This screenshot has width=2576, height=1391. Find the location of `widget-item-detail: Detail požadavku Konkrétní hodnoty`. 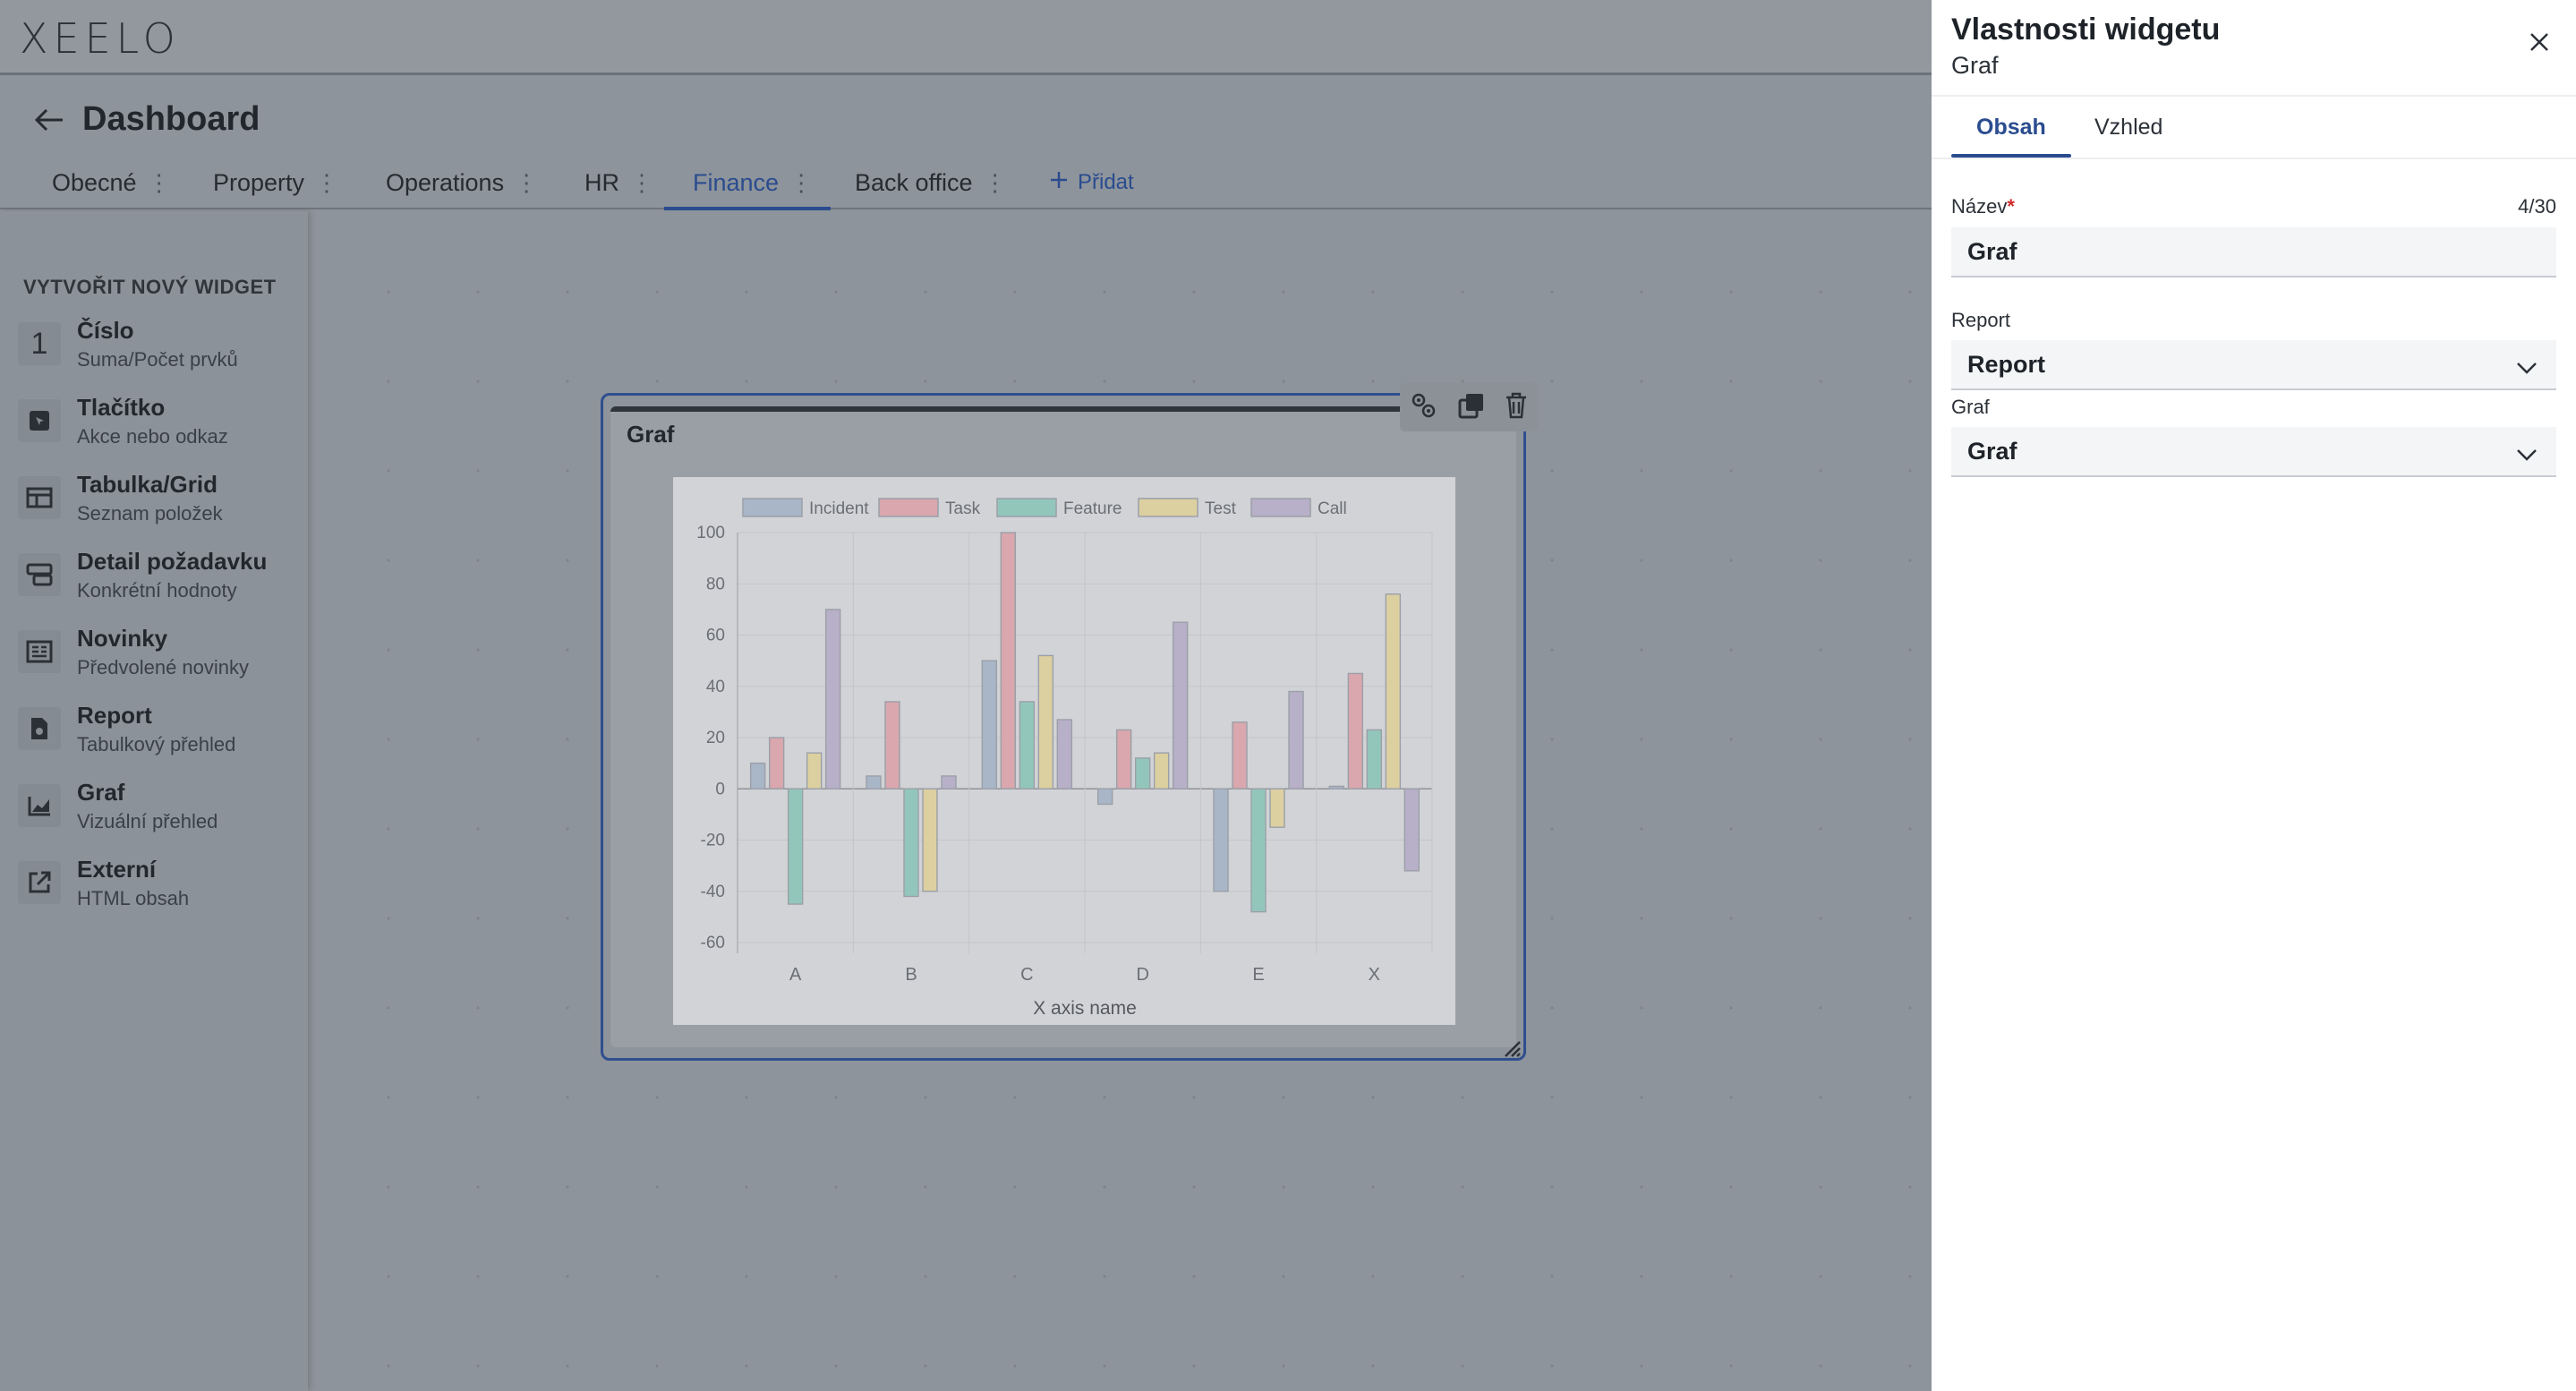

widget-item-detail: Detail požadavku Konkrétní hodnoty is located at coordinates (142, 582).